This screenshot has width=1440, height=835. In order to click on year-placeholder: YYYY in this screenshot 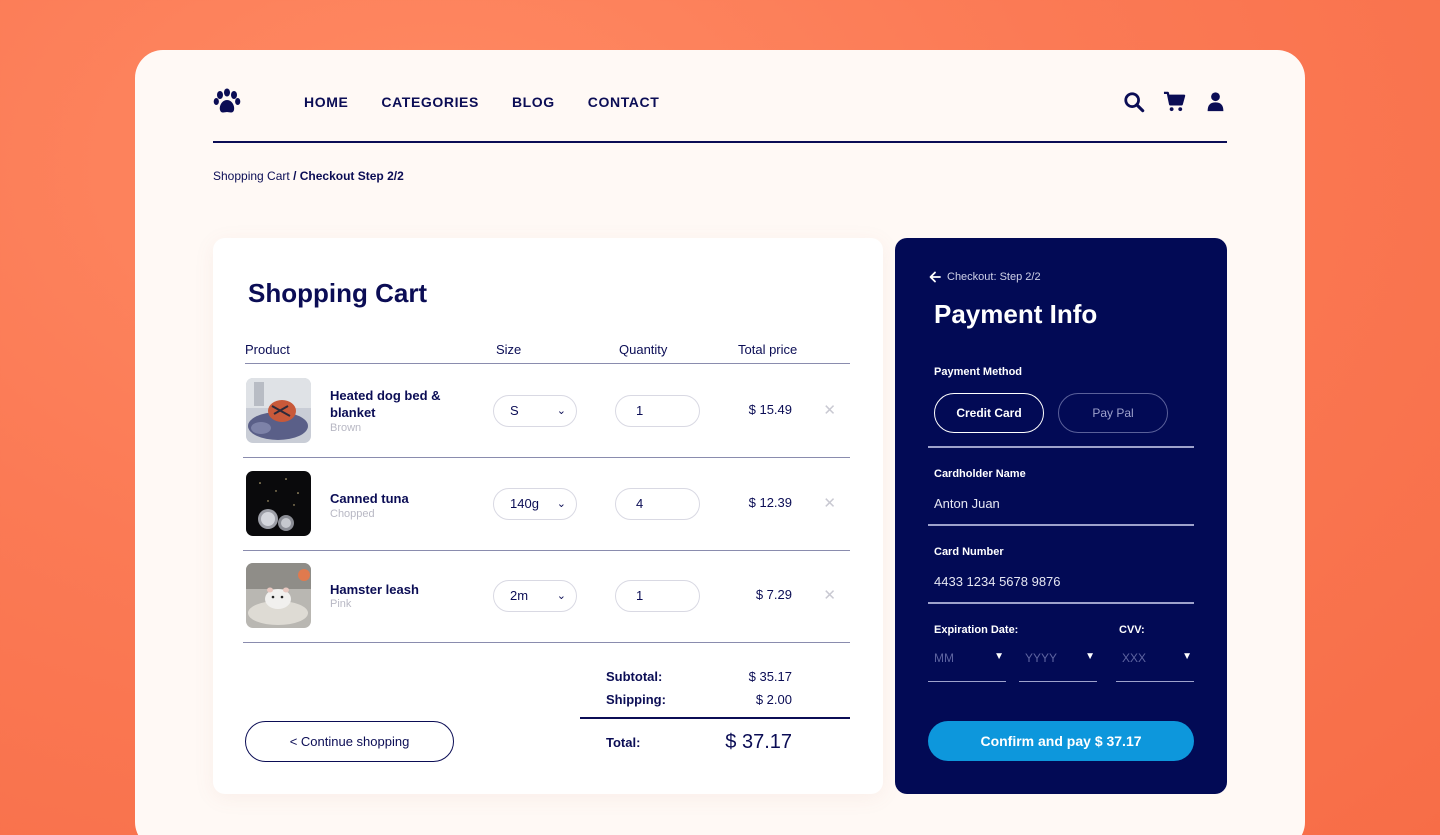, I will do `click(1041, 658)`.